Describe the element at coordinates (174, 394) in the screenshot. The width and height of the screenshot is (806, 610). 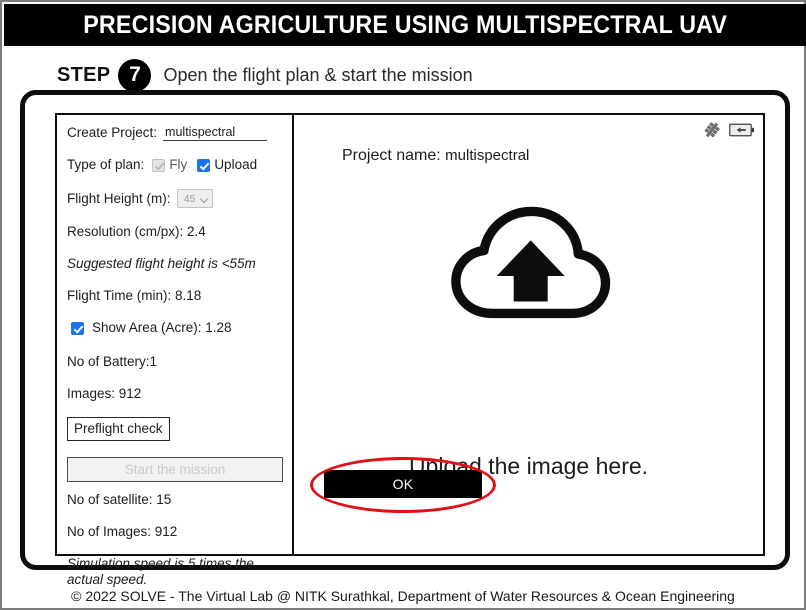
I see `images-row: Images: 912` at that location.